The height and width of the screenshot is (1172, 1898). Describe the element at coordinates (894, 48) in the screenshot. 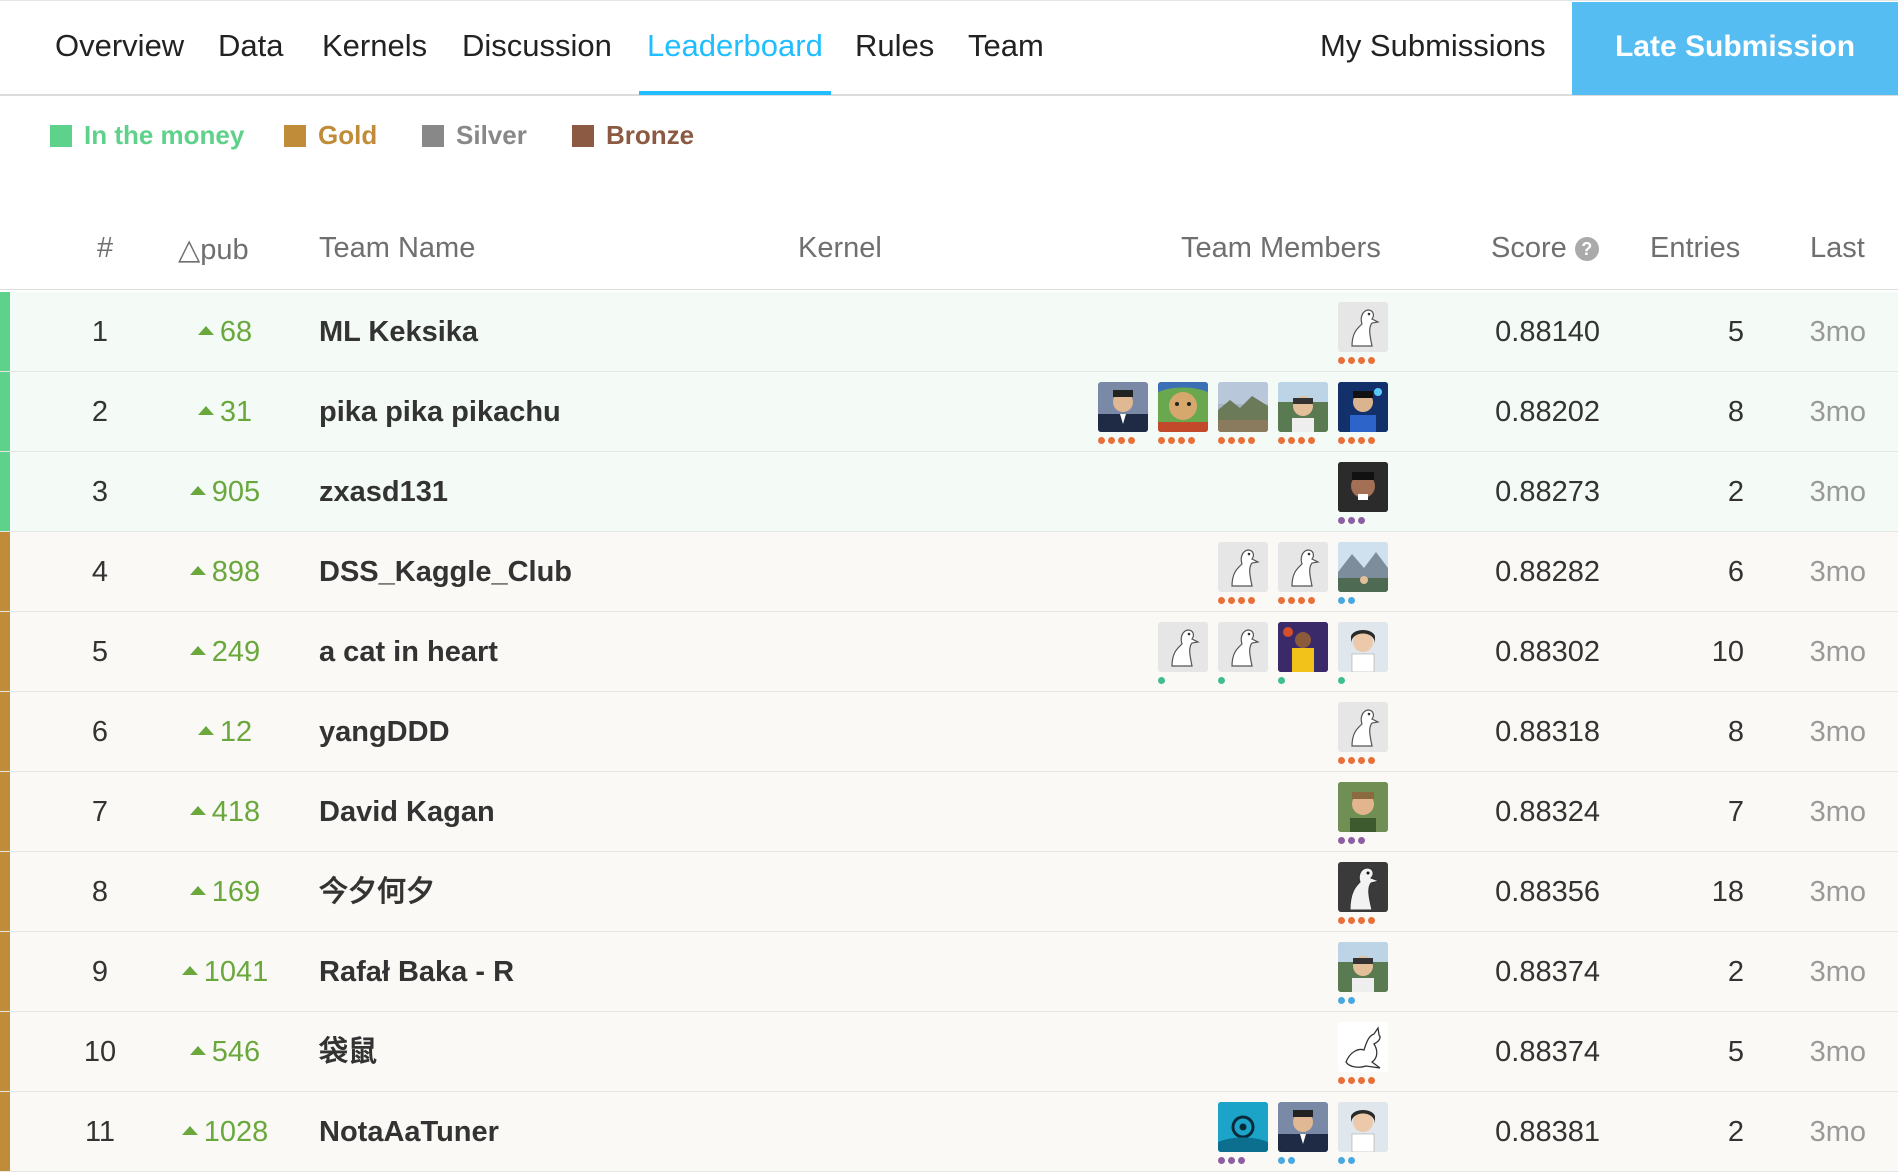

I see `tab-rules: Rules` at that location.